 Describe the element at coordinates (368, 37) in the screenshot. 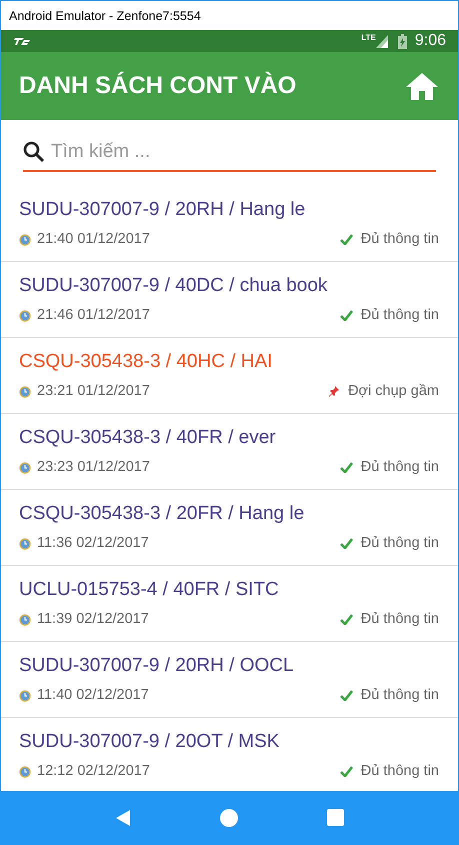

I see `network-type: LTE` at that location.